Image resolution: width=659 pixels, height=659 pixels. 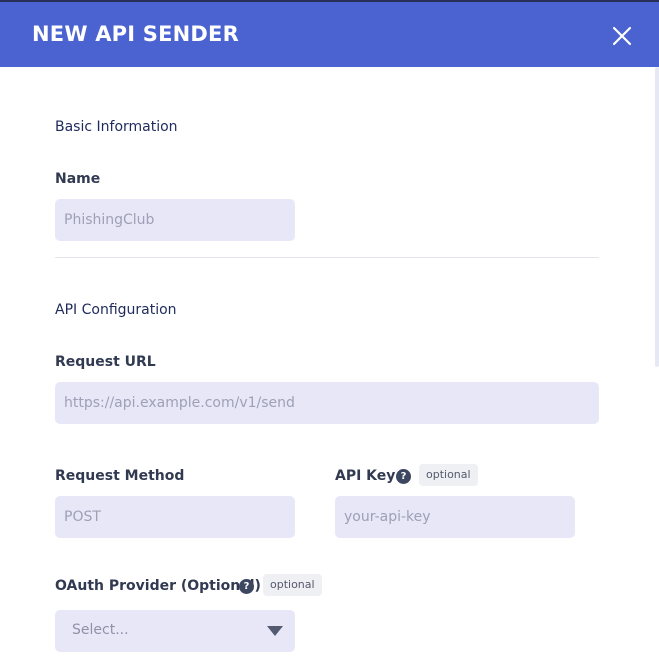 What do you see at coordinates (275, 631) in the screenshot?
I see `chevron-down-icon` at bounding box center [275, 631].